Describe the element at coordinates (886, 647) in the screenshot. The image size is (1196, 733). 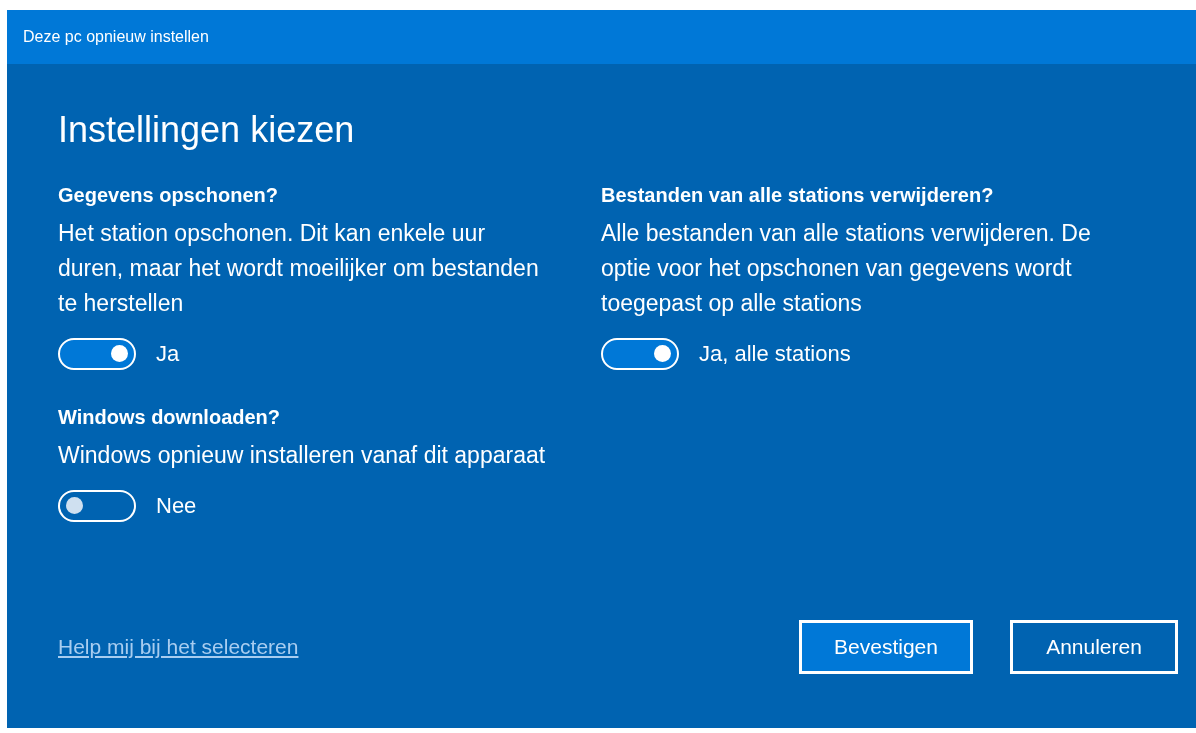
I see `dialog-button: Bevestigen` at that location.